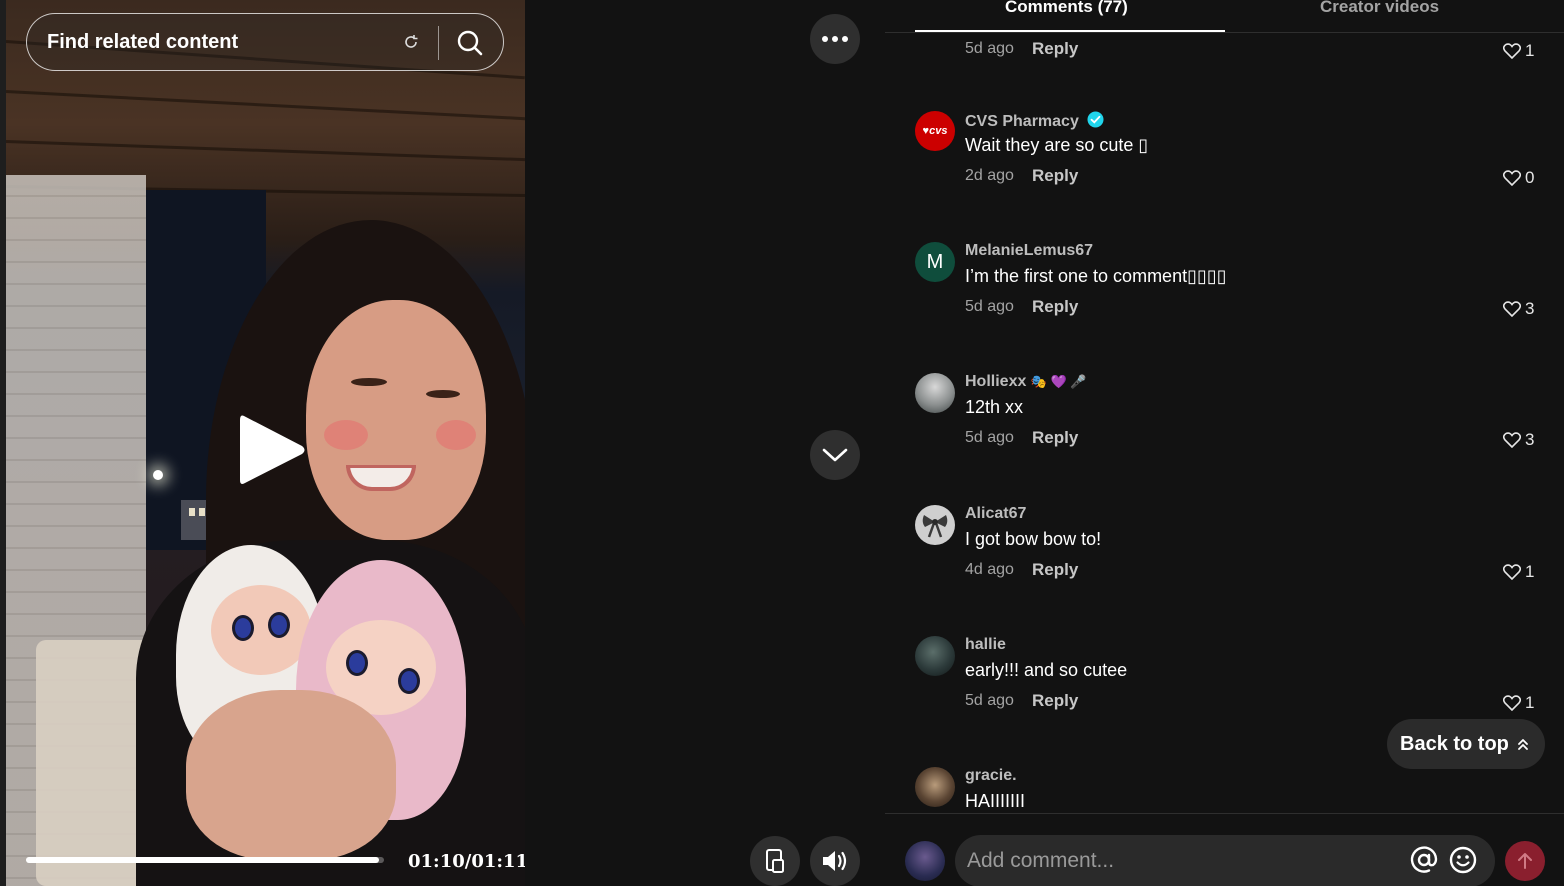 The image size is (1564, 886). Describe the element at coordinates (1022, 121) in the screenshot. I see `username-text: CVS Pharmacy` at that location.